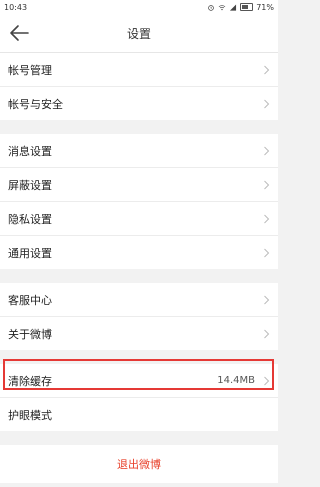 This screenshot has height=487, width=320. Describe the element at coordinates (30, 185) in the screenshot. I see `settings-item-label: 屏蔽设置` at that location.